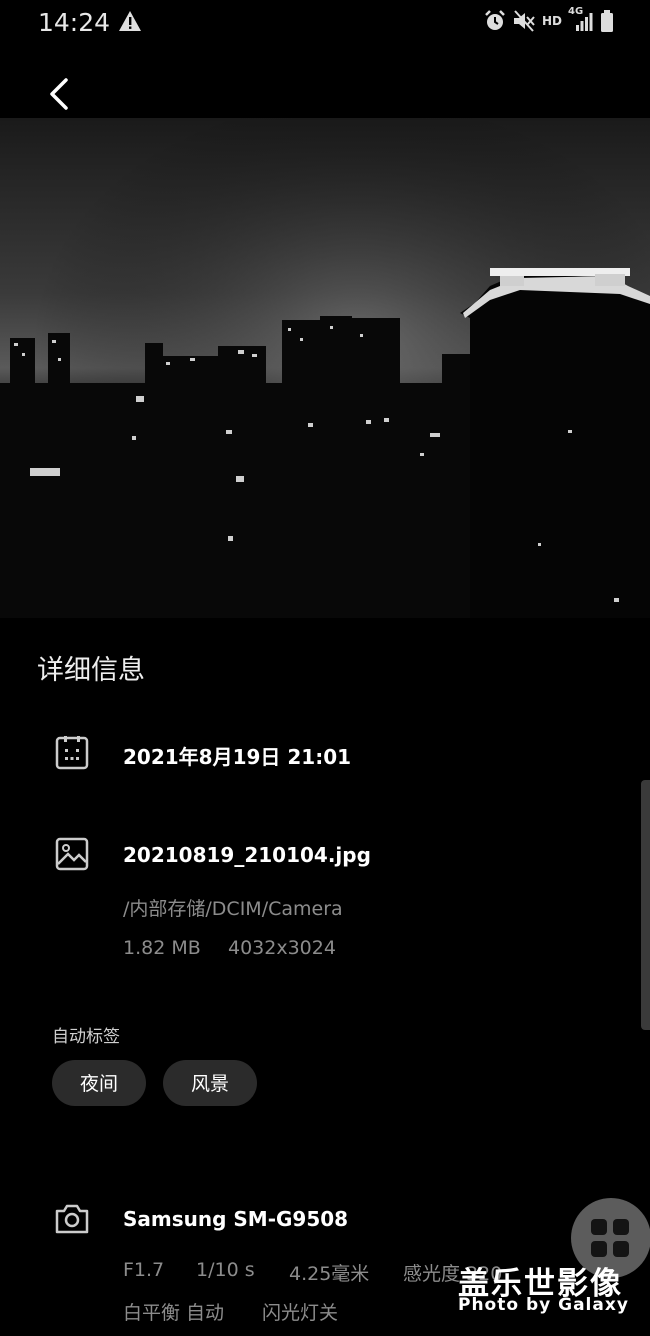  Describe the element at coordinates (91, 670) in the screenshot. I see `section-title: 详细信息` at that location.